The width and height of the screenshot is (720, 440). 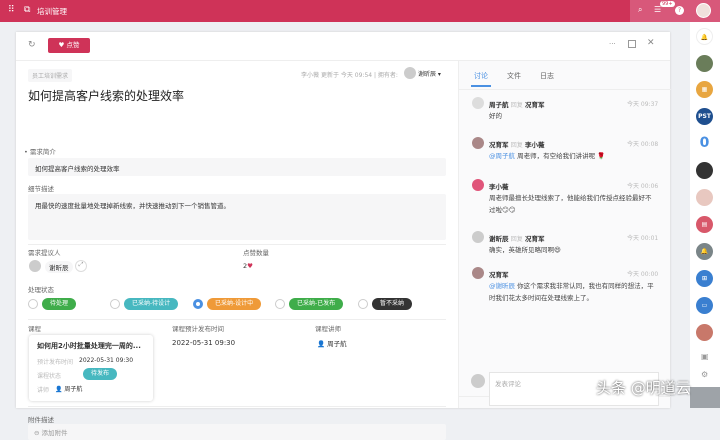 What do you see at coordinates (49, 376) in the screenshot?
I see `course-status-label: 课程状态` at bounding box center [49, 376].